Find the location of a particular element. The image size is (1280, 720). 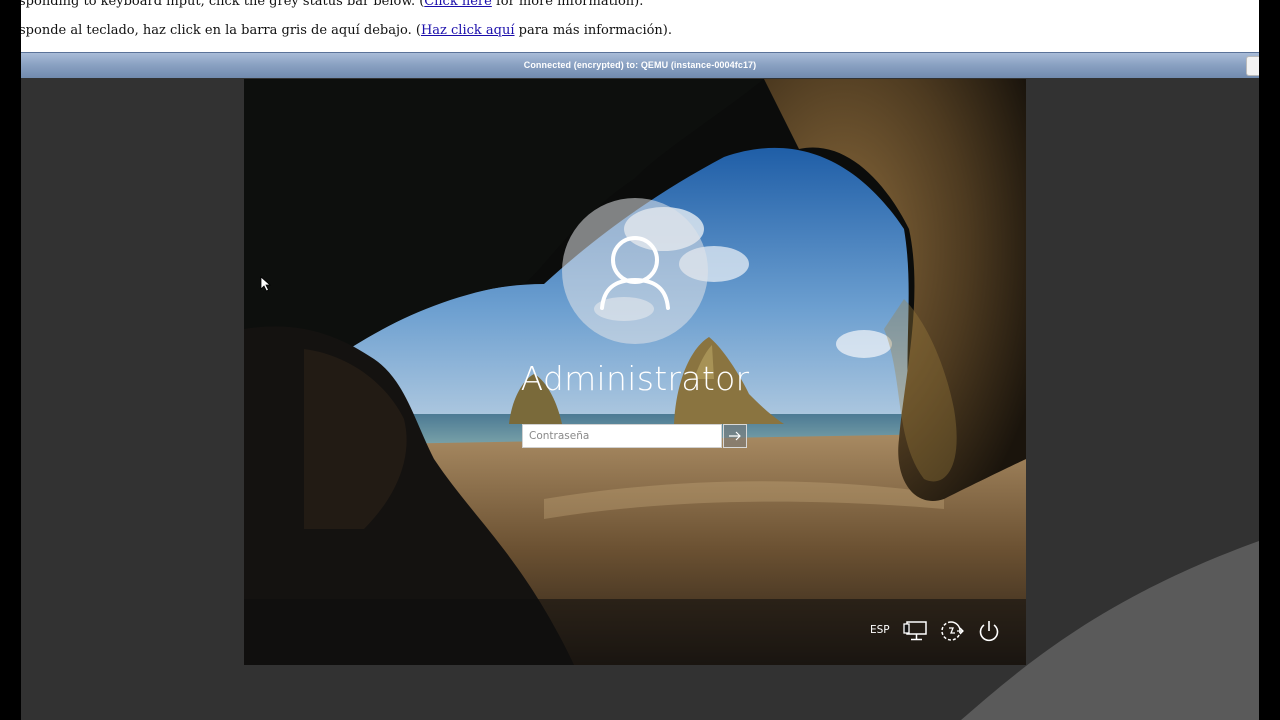

info-text-tail: para más información). is located at coordinates (593, 30).